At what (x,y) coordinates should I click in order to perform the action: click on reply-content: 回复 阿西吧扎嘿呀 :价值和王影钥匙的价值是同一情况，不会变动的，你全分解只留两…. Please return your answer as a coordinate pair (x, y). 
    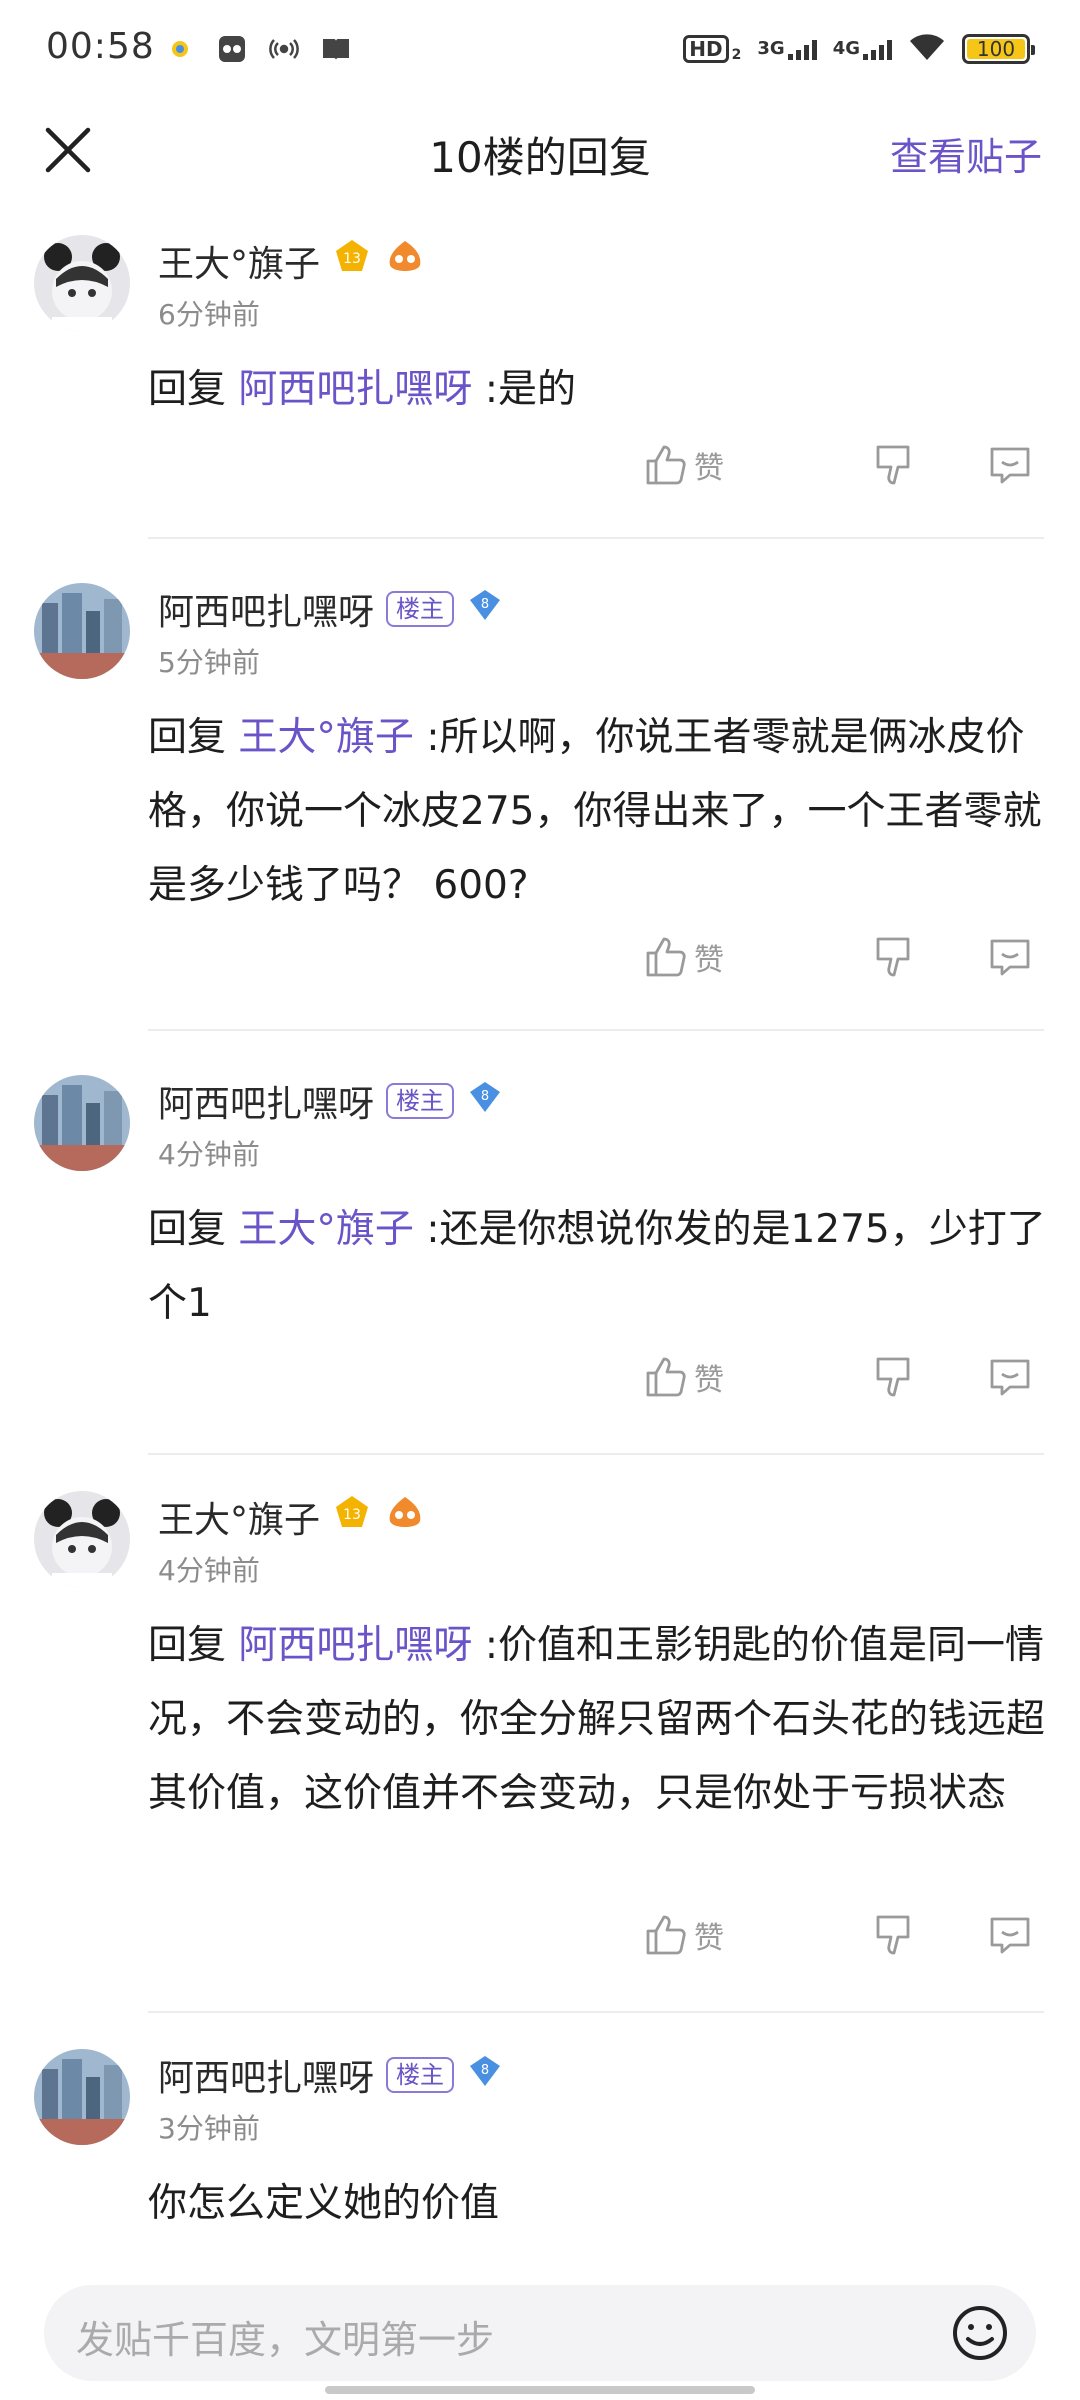
    Looking at the image, I should click on (598, 1720).